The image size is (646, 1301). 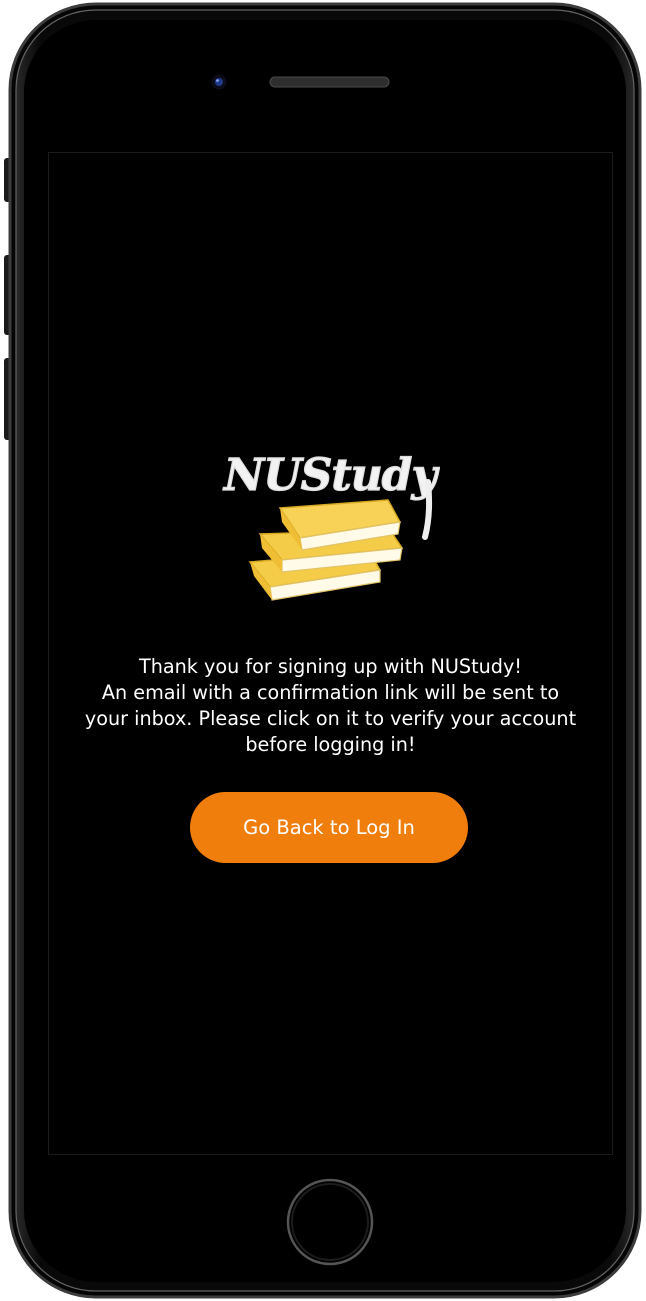 I want to click on logo-graphic: NUStudy, so click(x=330, y=525).